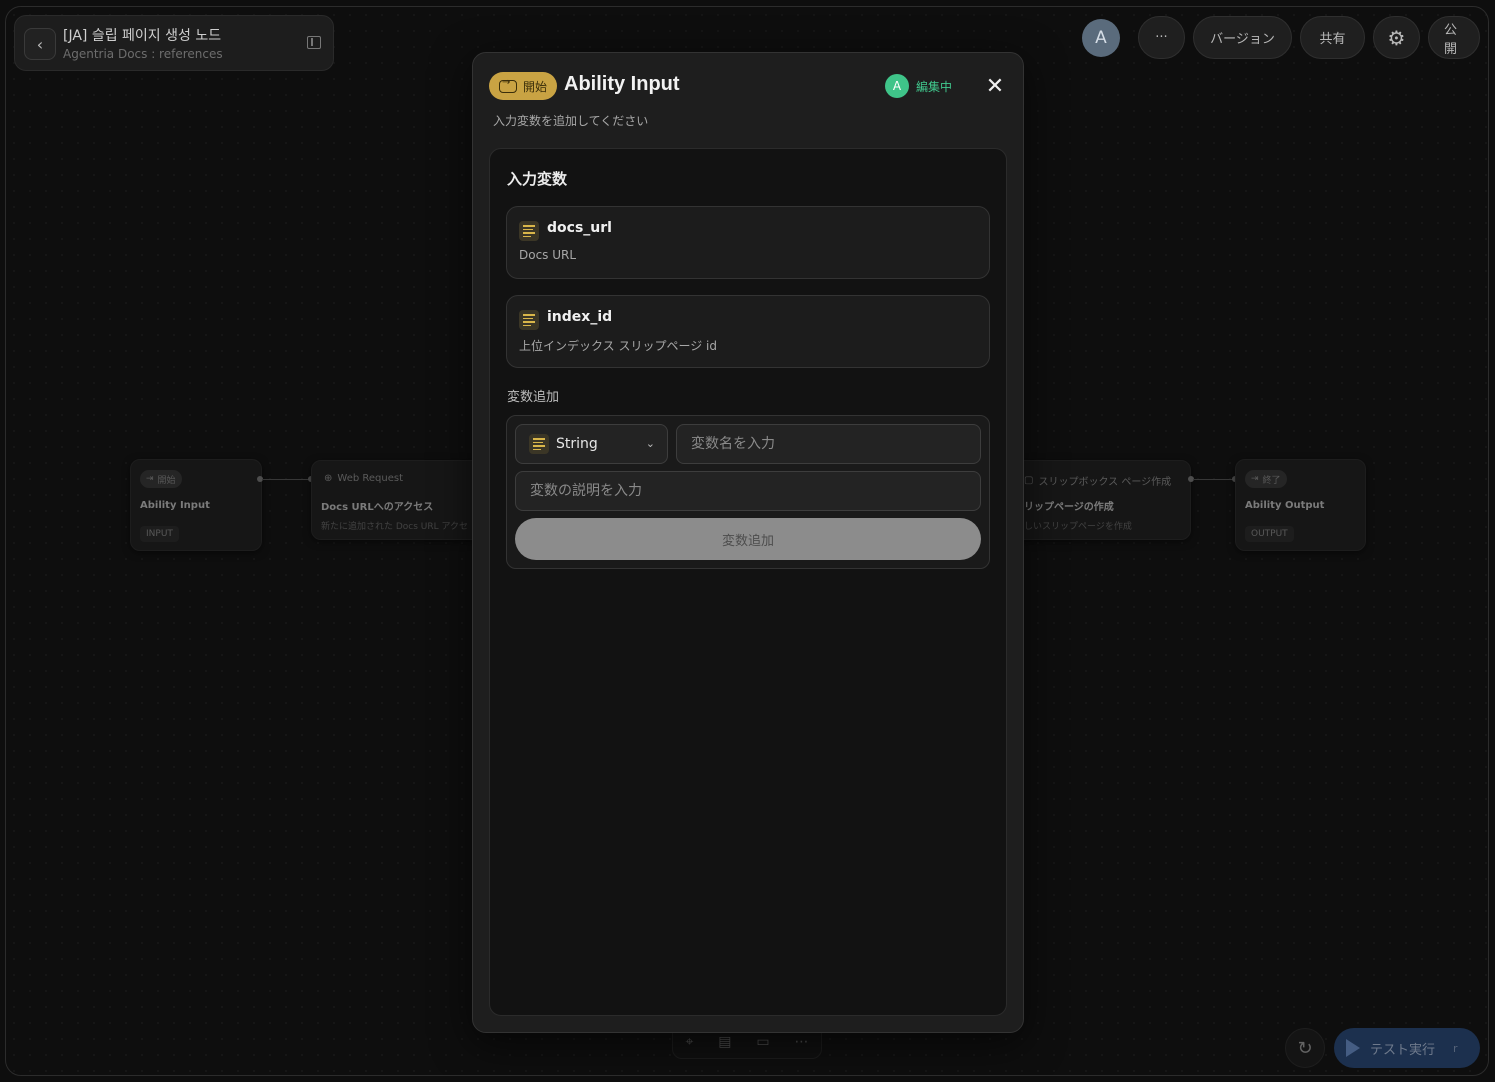 The image size is (1495, 1082). Describe the element at coordinates (1161, 37) in the screenshot. I see `more-button: ···` at that location.